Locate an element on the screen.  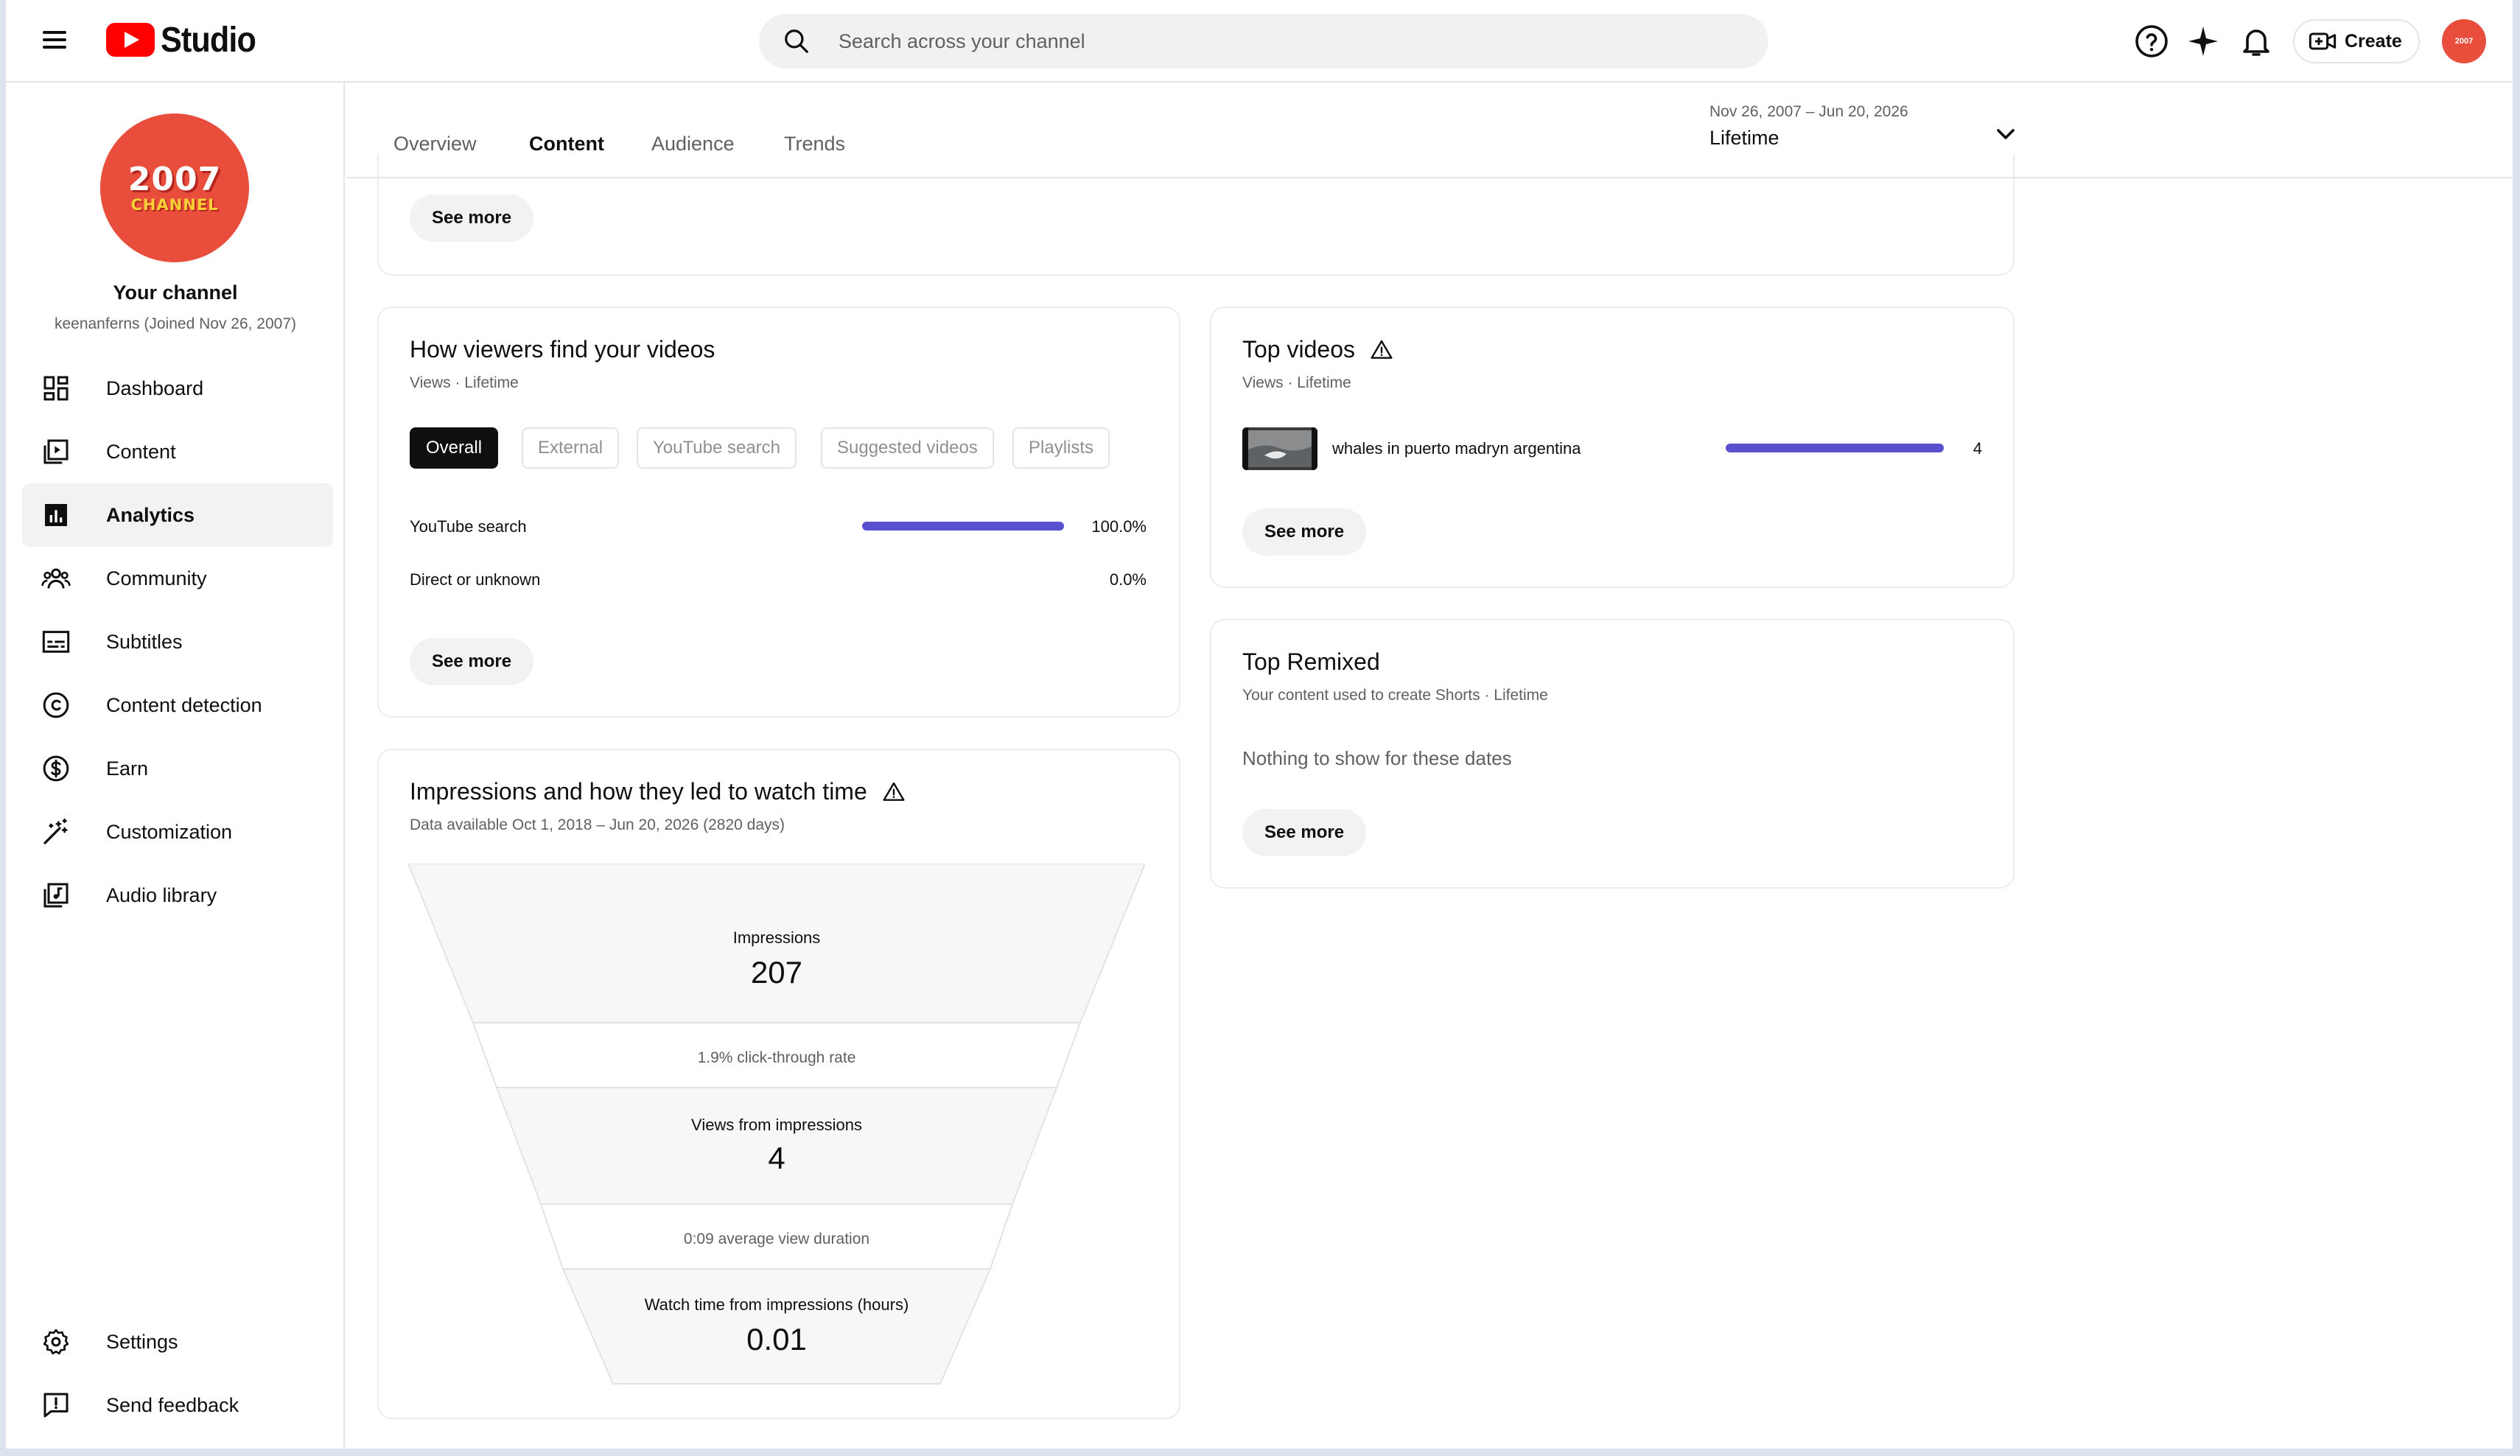
sidebar-item-subtitles: Subtitles is located at coordinates (177, 641).